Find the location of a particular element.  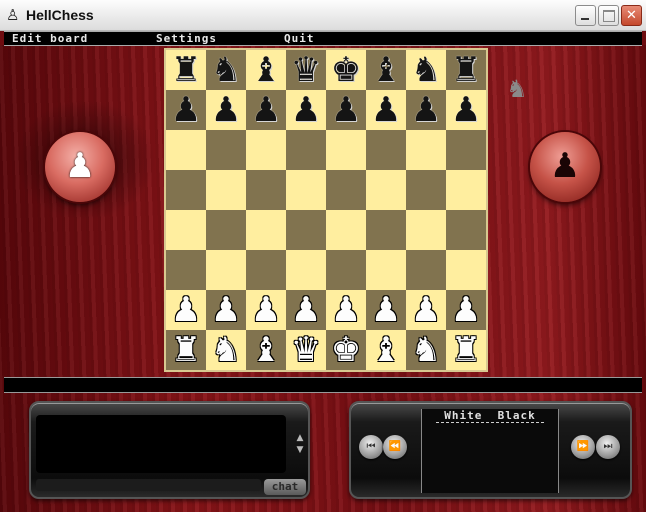

square-c8: ♝ is located at coordinates (266, 70).